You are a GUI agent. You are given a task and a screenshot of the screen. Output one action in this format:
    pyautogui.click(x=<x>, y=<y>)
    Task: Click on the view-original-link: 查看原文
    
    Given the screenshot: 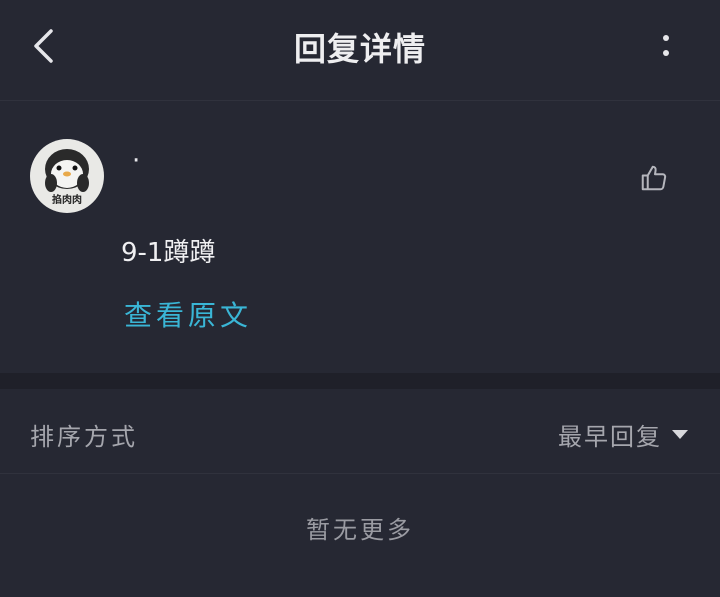 What is the action you would take?
    pyautogui.click(x=188, y=314)
    